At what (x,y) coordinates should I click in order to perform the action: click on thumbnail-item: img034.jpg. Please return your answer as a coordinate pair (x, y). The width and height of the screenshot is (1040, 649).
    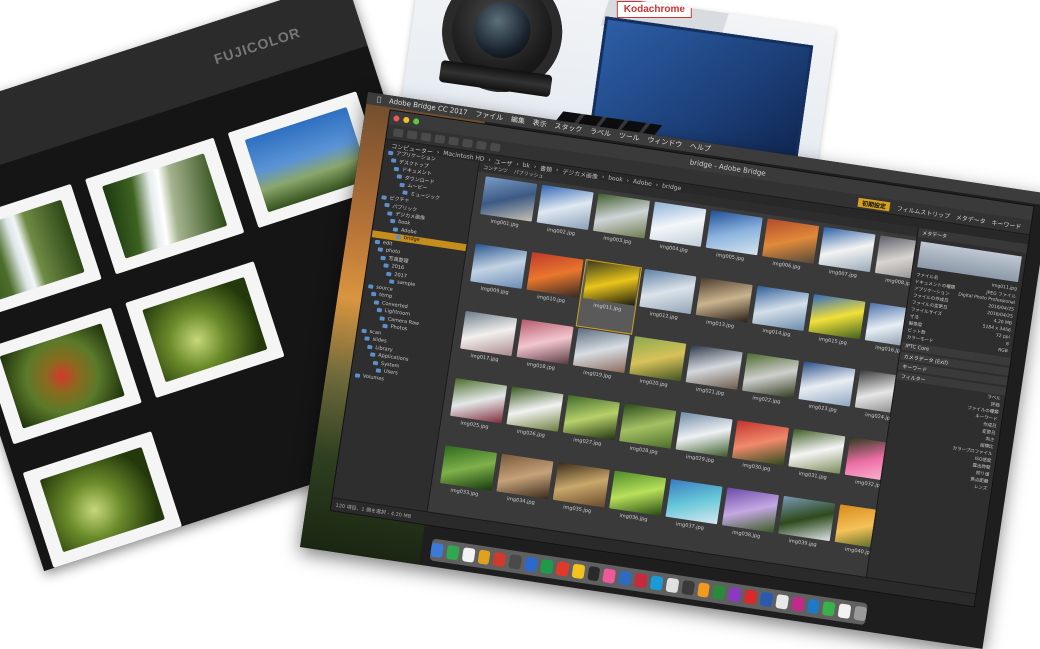
    Looking at the image, I should click on (522, 489).